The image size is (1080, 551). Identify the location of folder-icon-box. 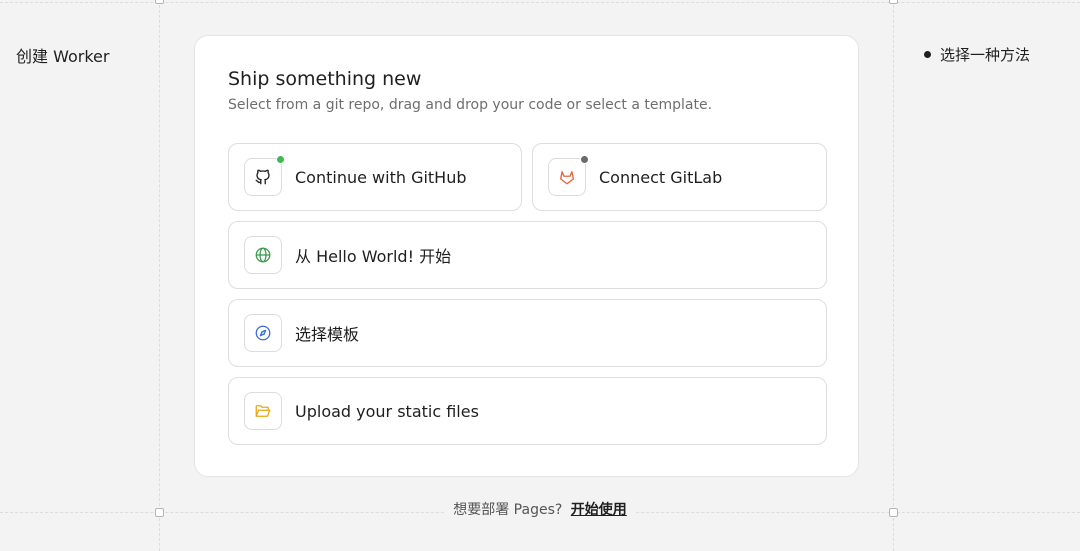
(263, 411).